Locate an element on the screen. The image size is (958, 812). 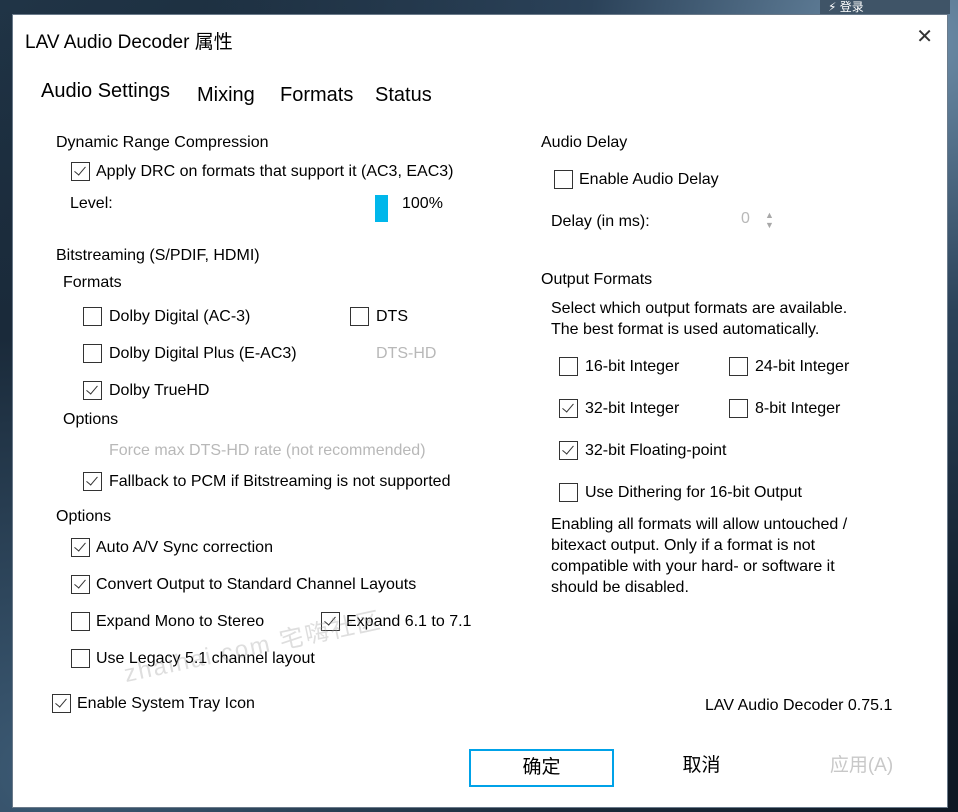
dither16-label: Use Dithering for 16-bit Output is located at coordinates (693, 492).